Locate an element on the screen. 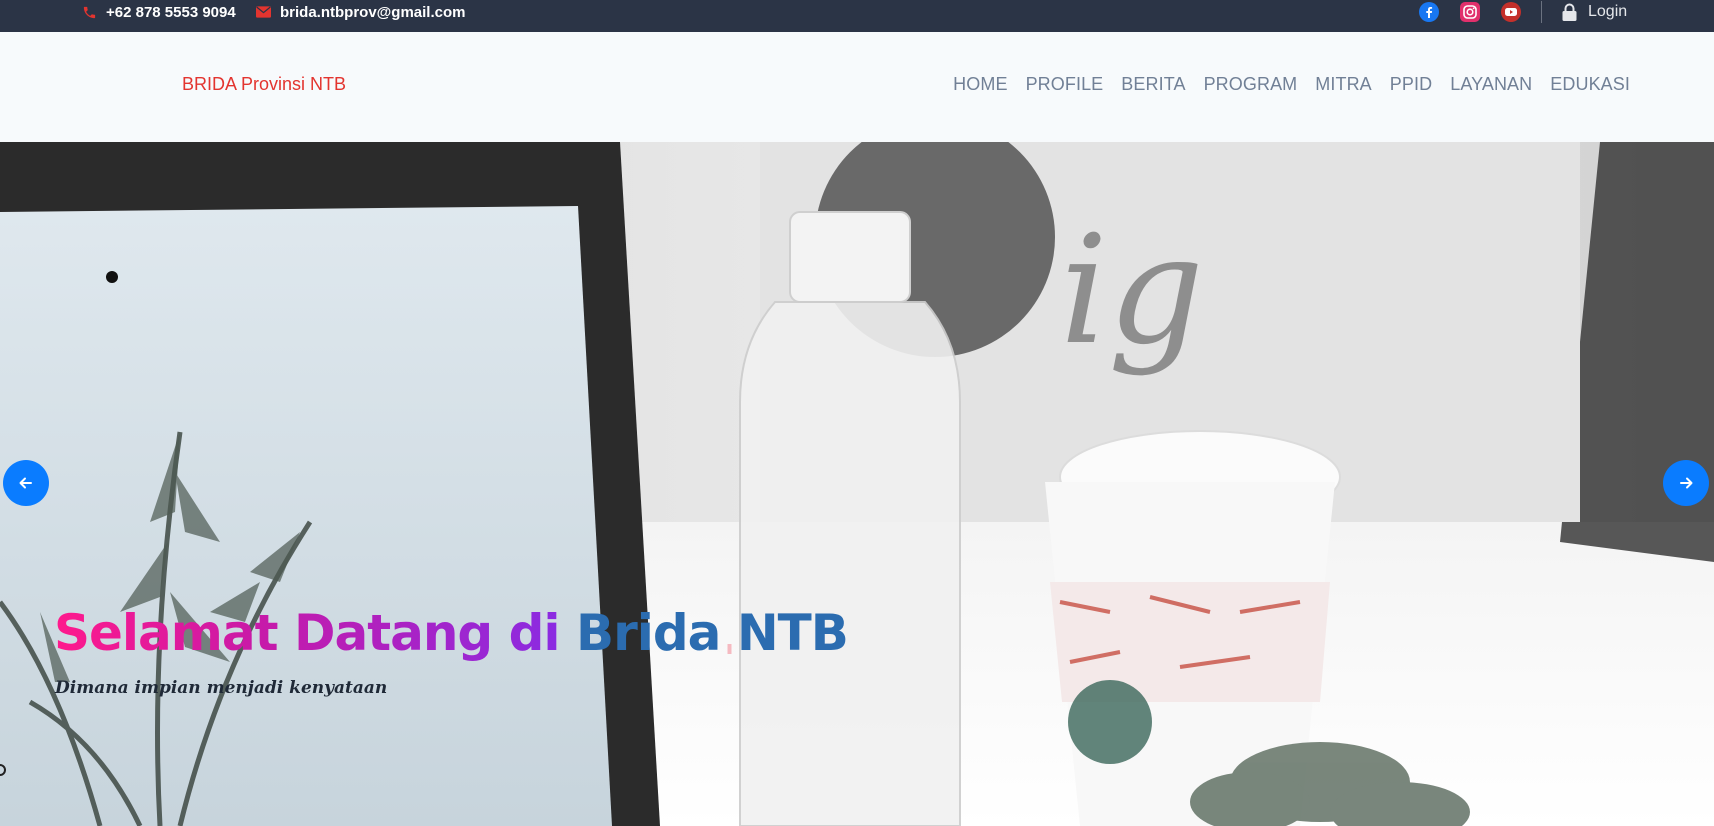  youtube-icon is located at coordinates (1511, 12).